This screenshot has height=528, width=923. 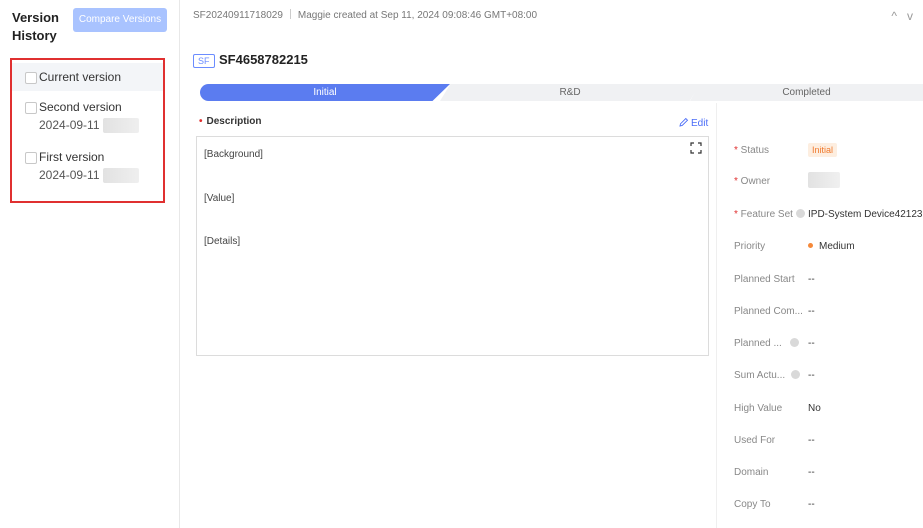 I want to click on prop-label-owner: * Owner, so click(x=752, y=181).